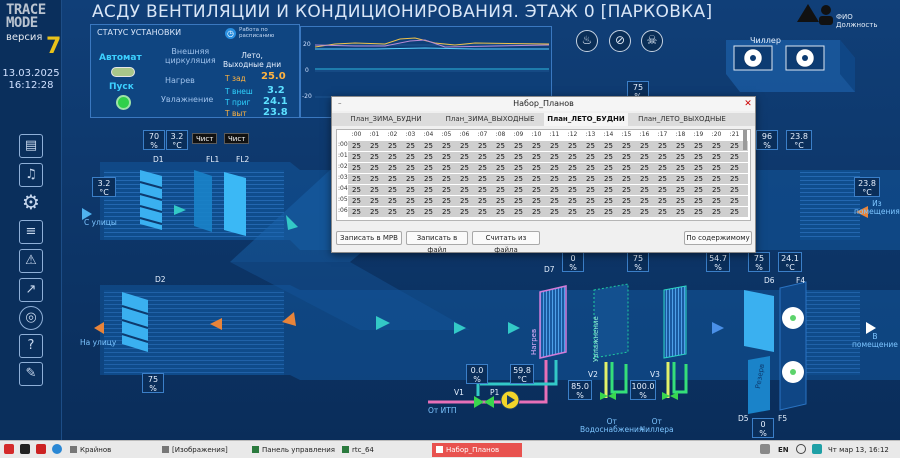  What do you see at coordinates (477, 450) in the screenshot?
I see `taskbar-item-plans: Набор_Планов` at bounding box center [477, 450].